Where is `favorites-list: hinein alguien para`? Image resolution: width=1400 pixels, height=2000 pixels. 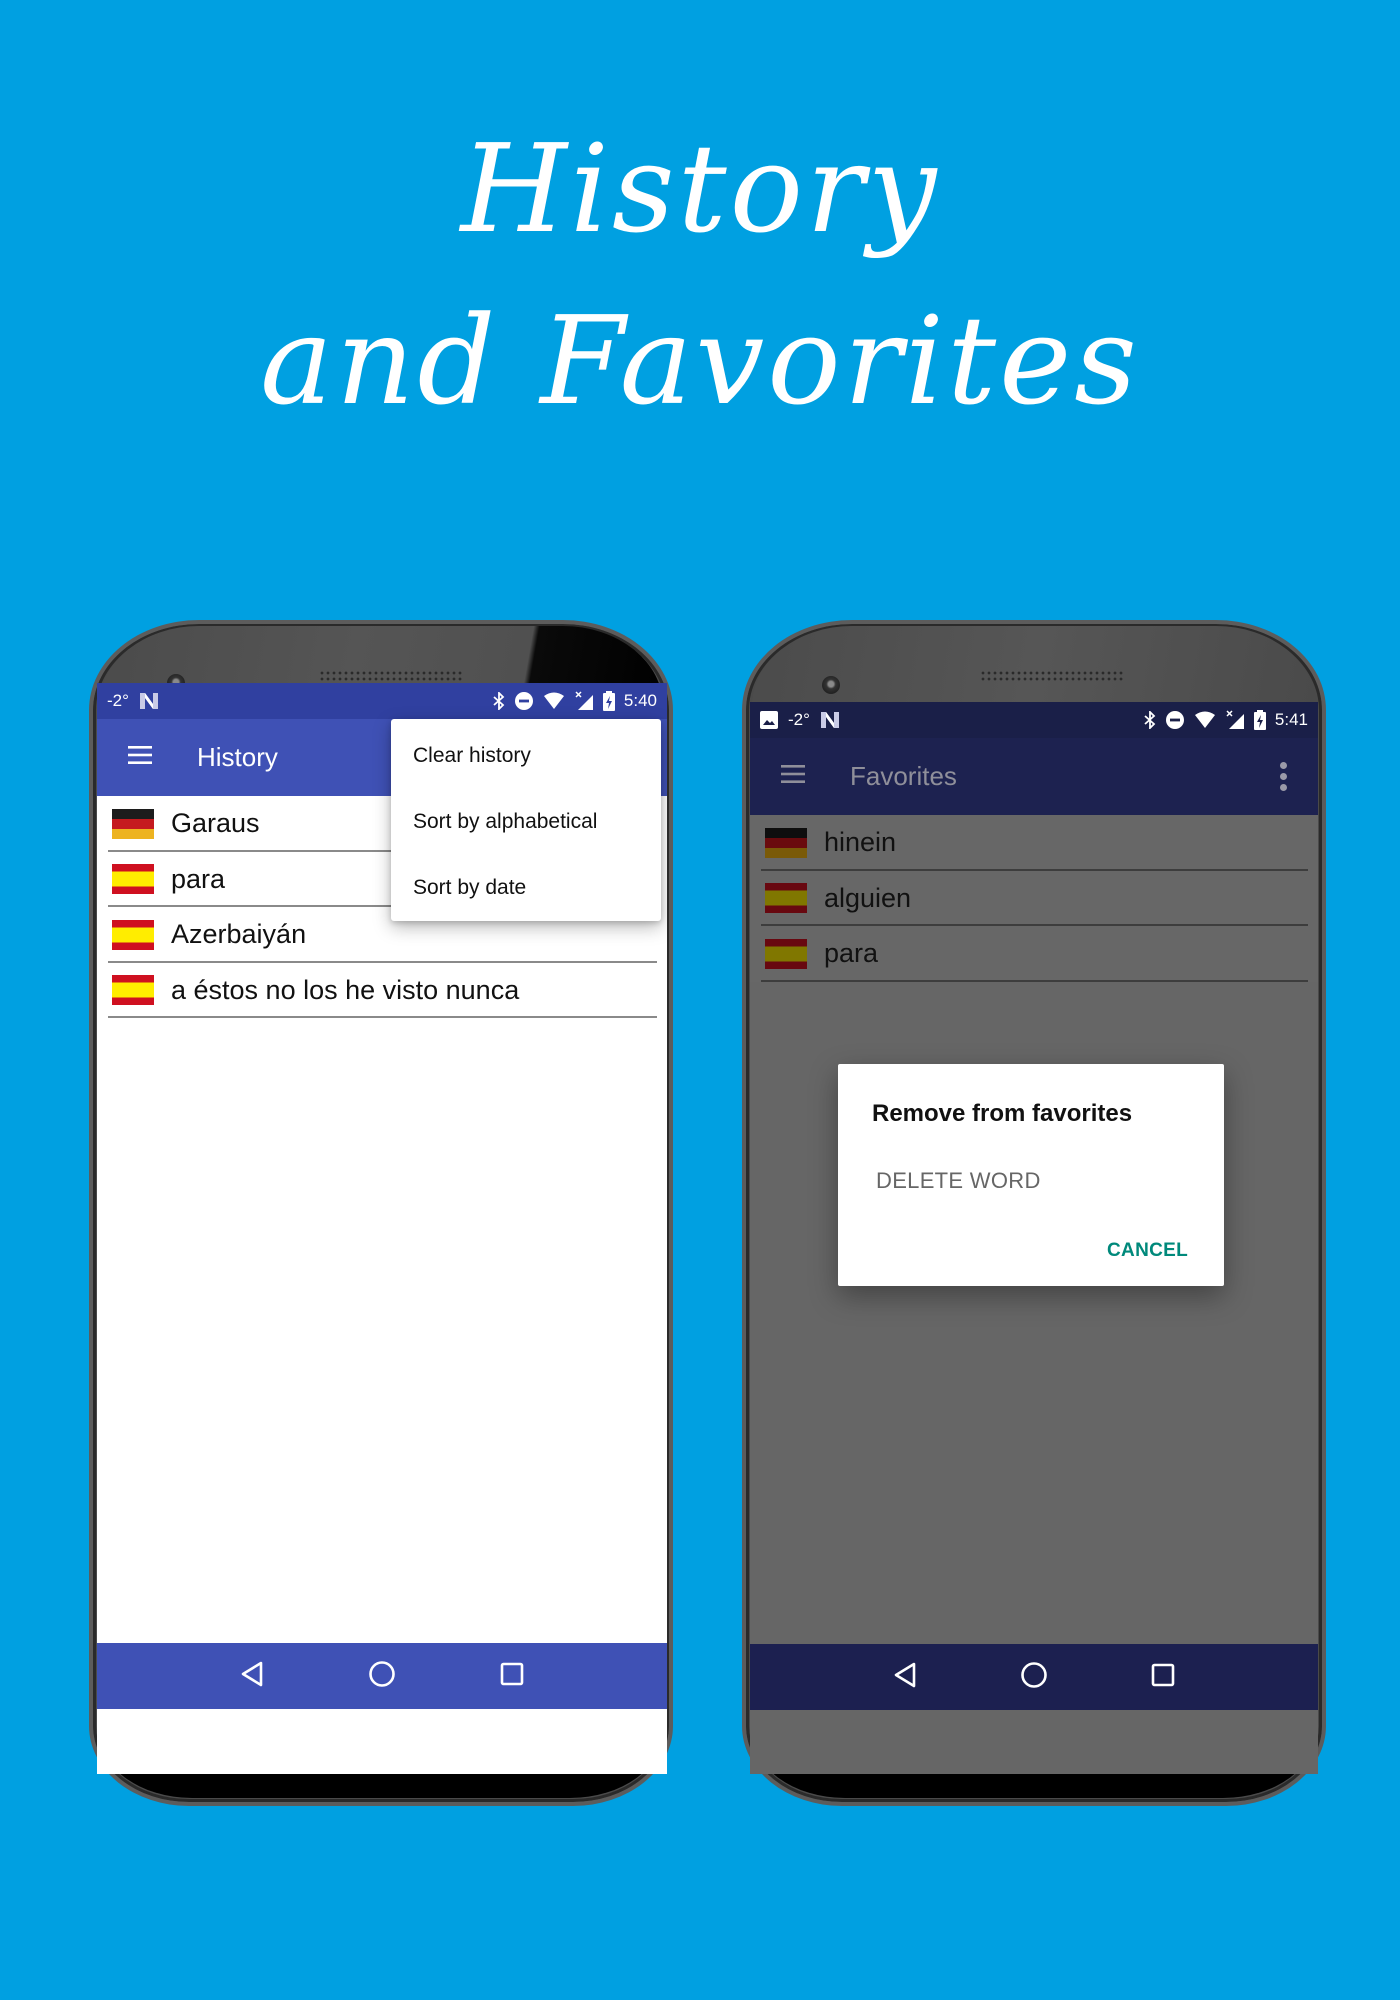 favorites-list: hinein alguien para is located at coordinates (1034, 898).